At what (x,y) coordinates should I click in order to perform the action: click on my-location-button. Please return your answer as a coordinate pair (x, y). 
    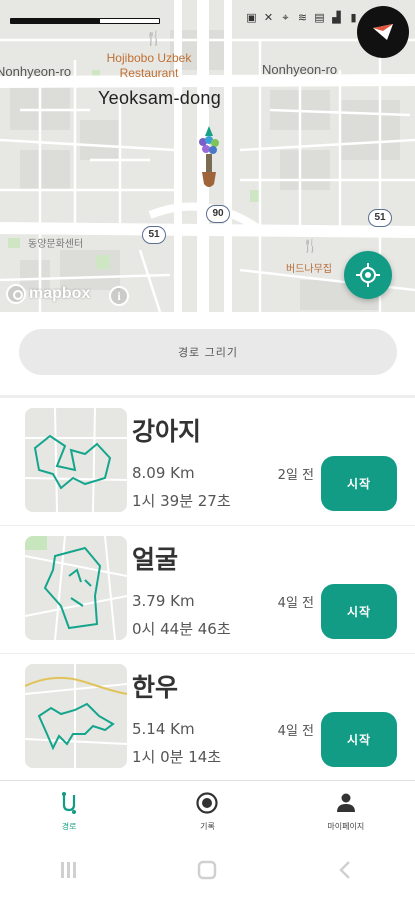
    Looking at the image, I should click on (368, 275).